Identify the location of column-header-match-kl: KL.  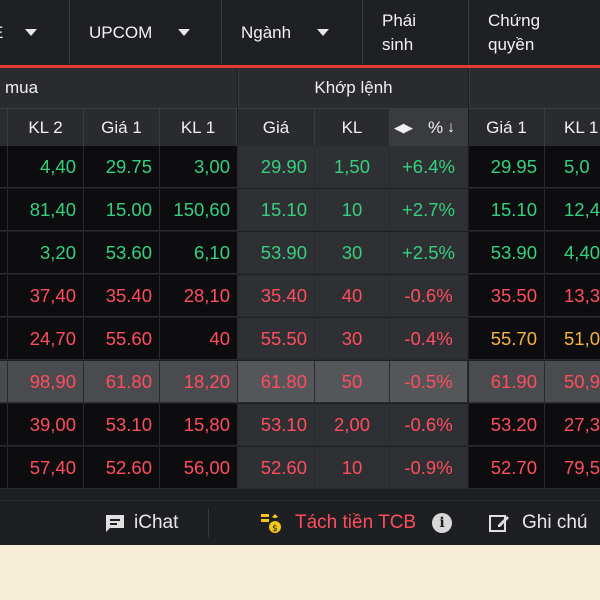
(352, 127).